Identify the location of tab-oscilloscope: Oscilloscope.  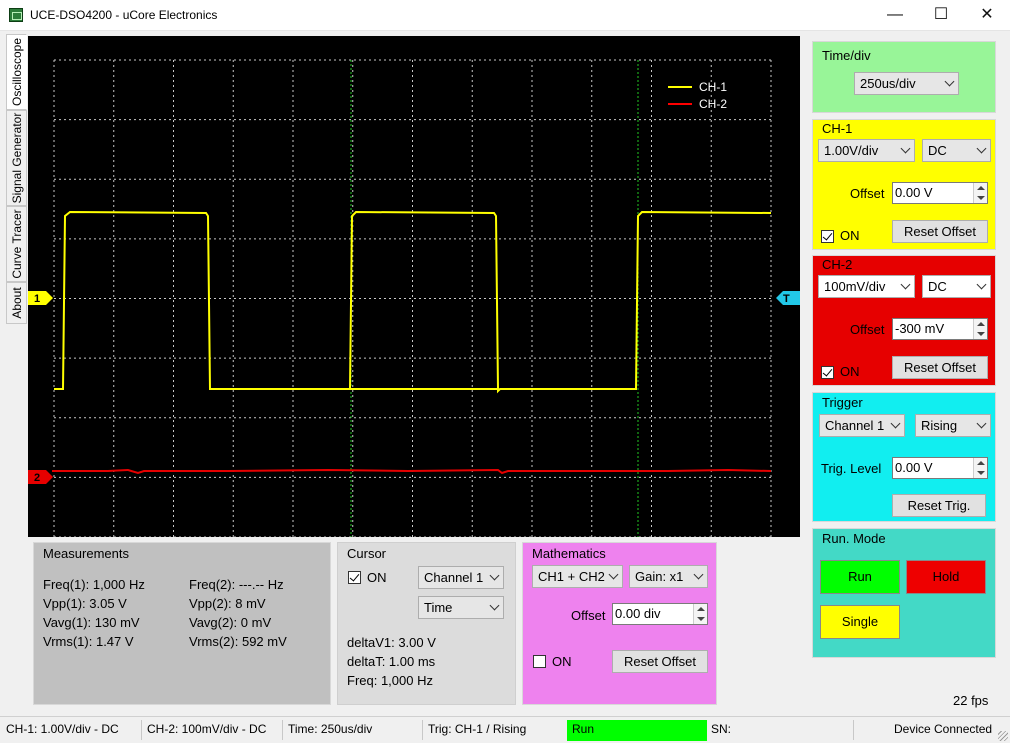
(16, 72).